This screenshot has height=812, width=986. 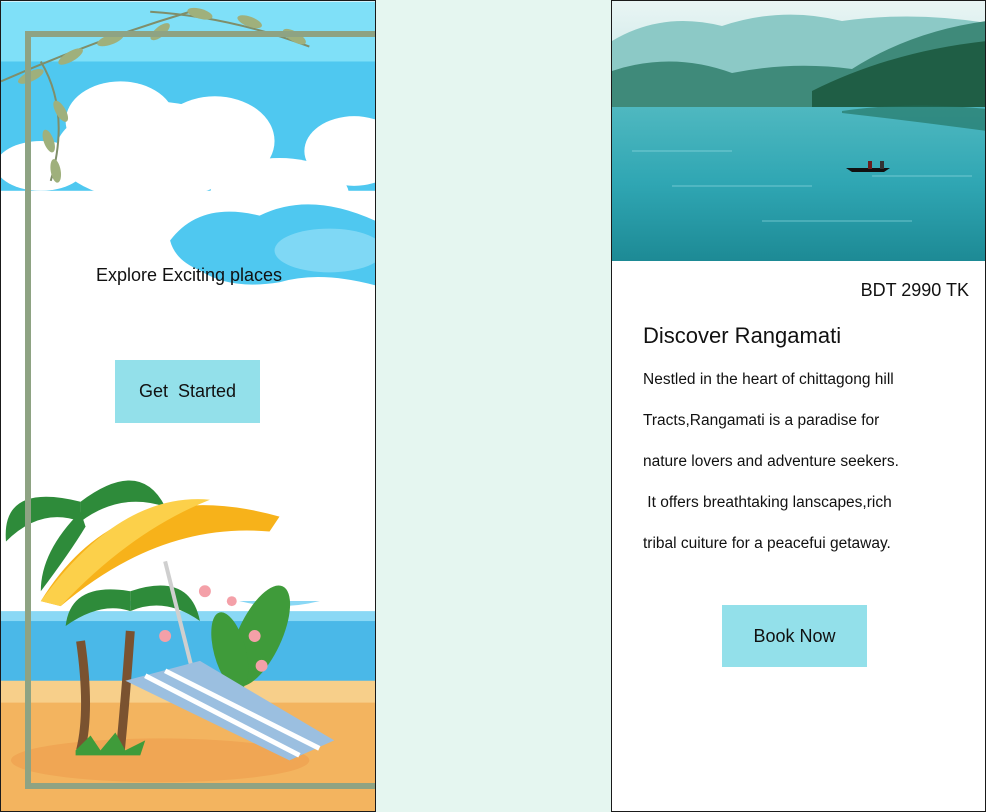 I want to click on destination-title: Discover Rangamati, so click(x=742, y=335).